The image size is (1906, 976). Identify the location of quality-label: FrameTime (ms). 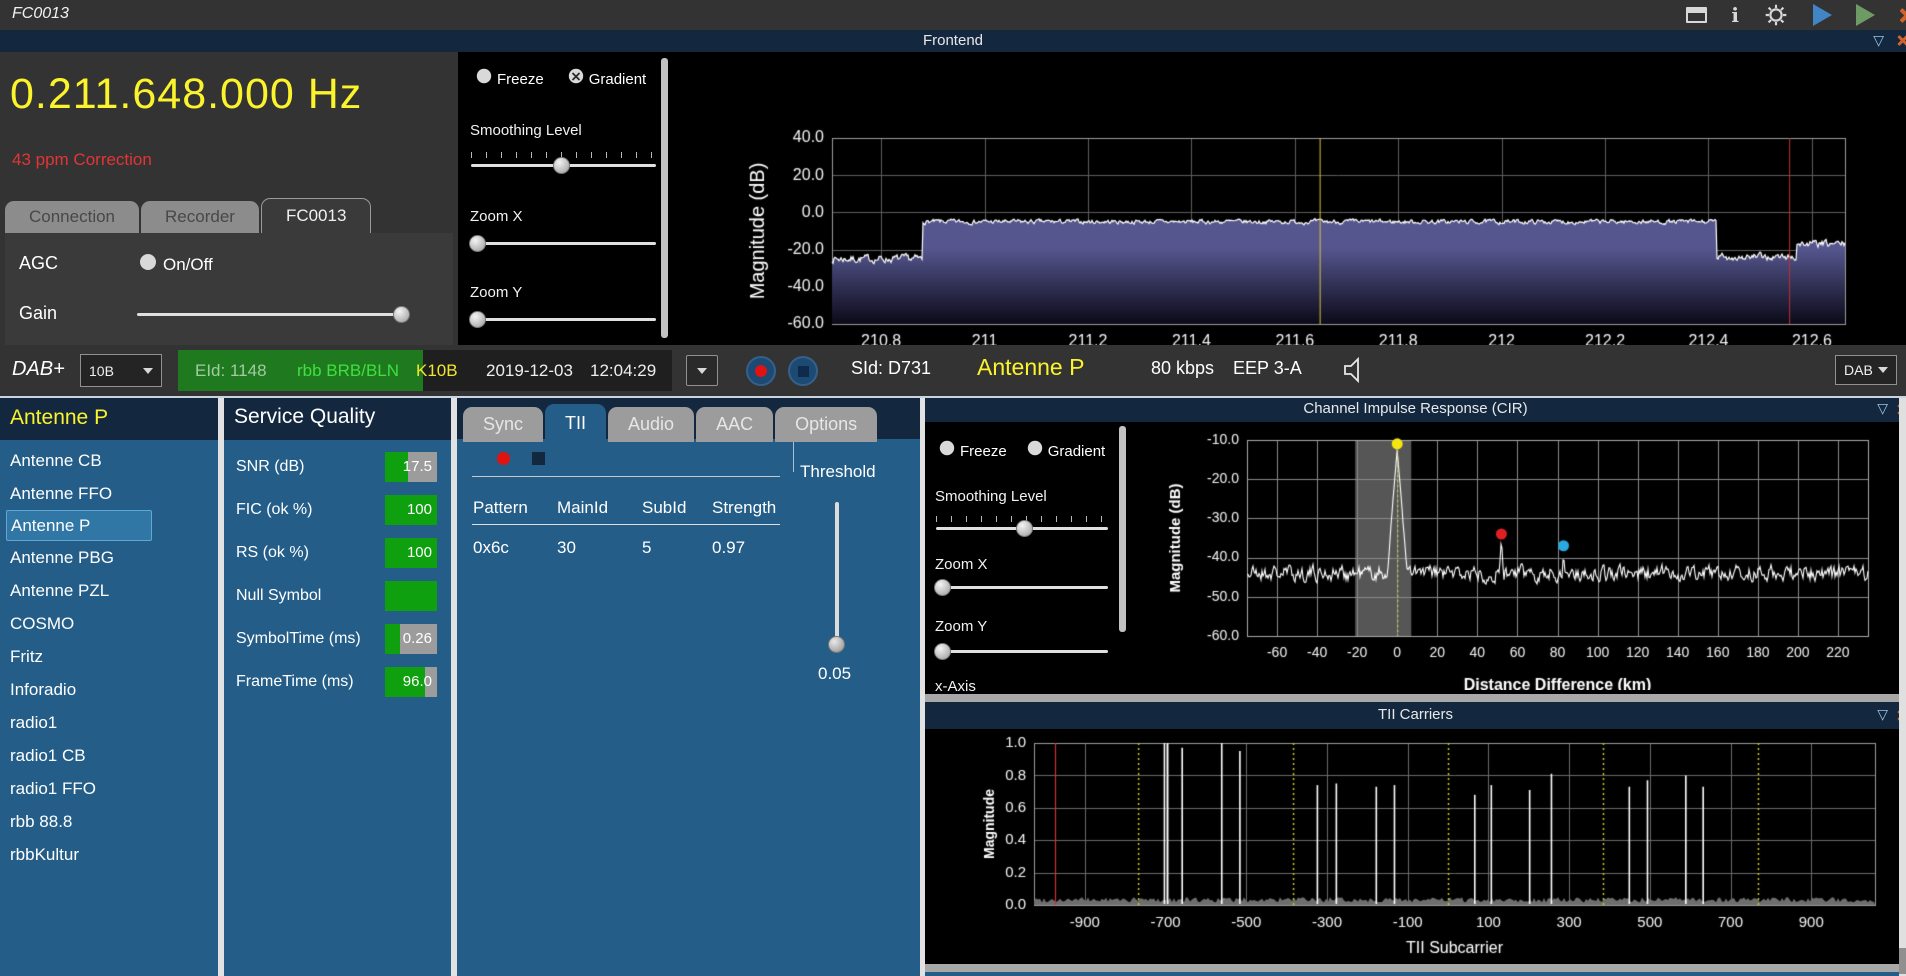
(295, 681).